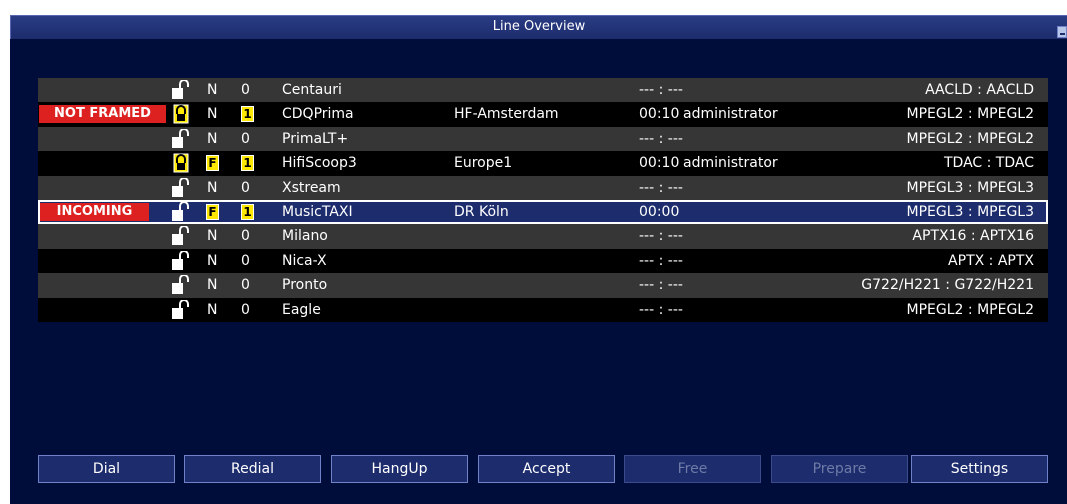 The height and width of the screenshot is (504, 1067). What do you see at coordinates (979, 90) in the screenshot?
I see `line-codec: AACLD` at bounding box center [979, 90].